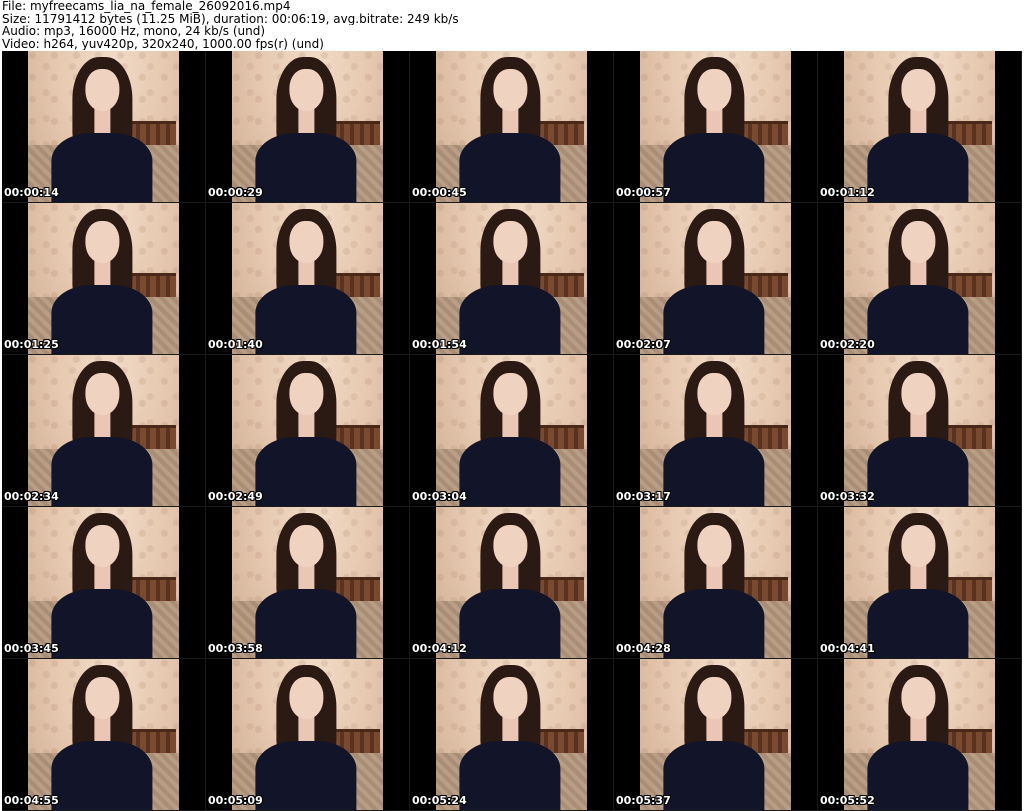 The image size is (1024, 811). What do you see at coordinates (643, 496) in the screenshot?
I see `thumbnail-timestamp: 00:03:17` at bounding box center [643, 496].